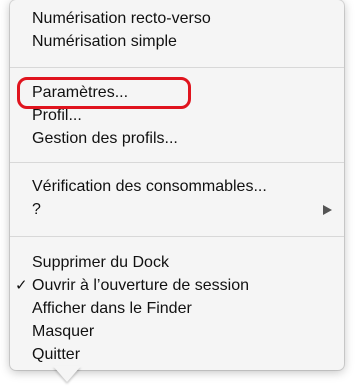  Describe the element at coordinates (140, 286) in the screenshot. I see `menu-item-open-at-login: Ouvrir à l’ouverture de session` at that location.